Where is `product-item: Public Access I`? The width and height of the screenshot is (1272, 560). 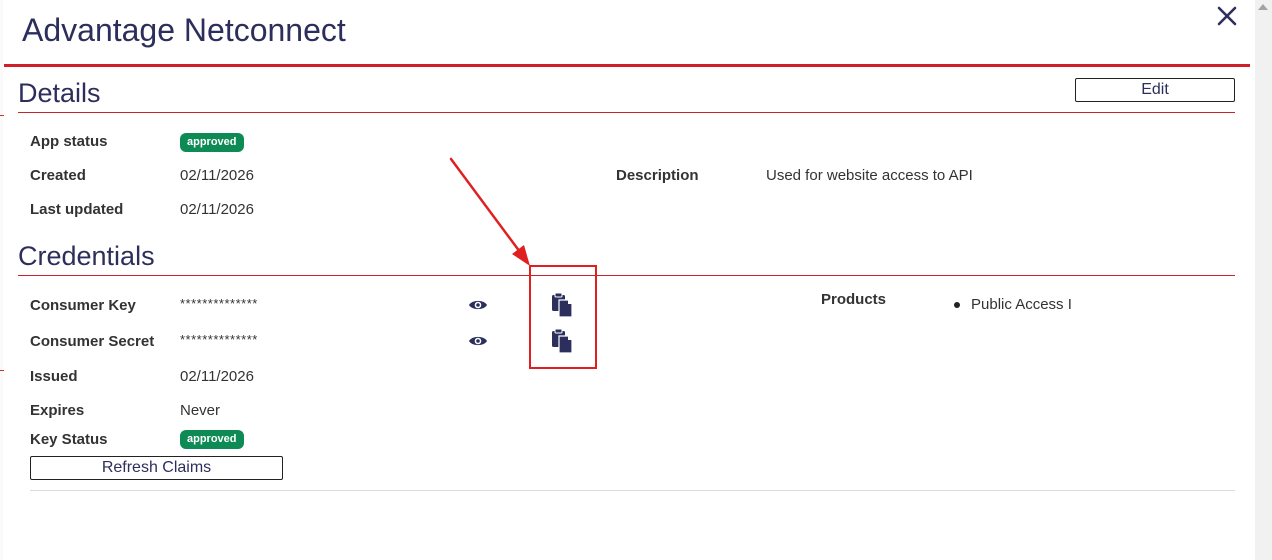 product-item: Public Access I is located at coordinates (1021, 304).